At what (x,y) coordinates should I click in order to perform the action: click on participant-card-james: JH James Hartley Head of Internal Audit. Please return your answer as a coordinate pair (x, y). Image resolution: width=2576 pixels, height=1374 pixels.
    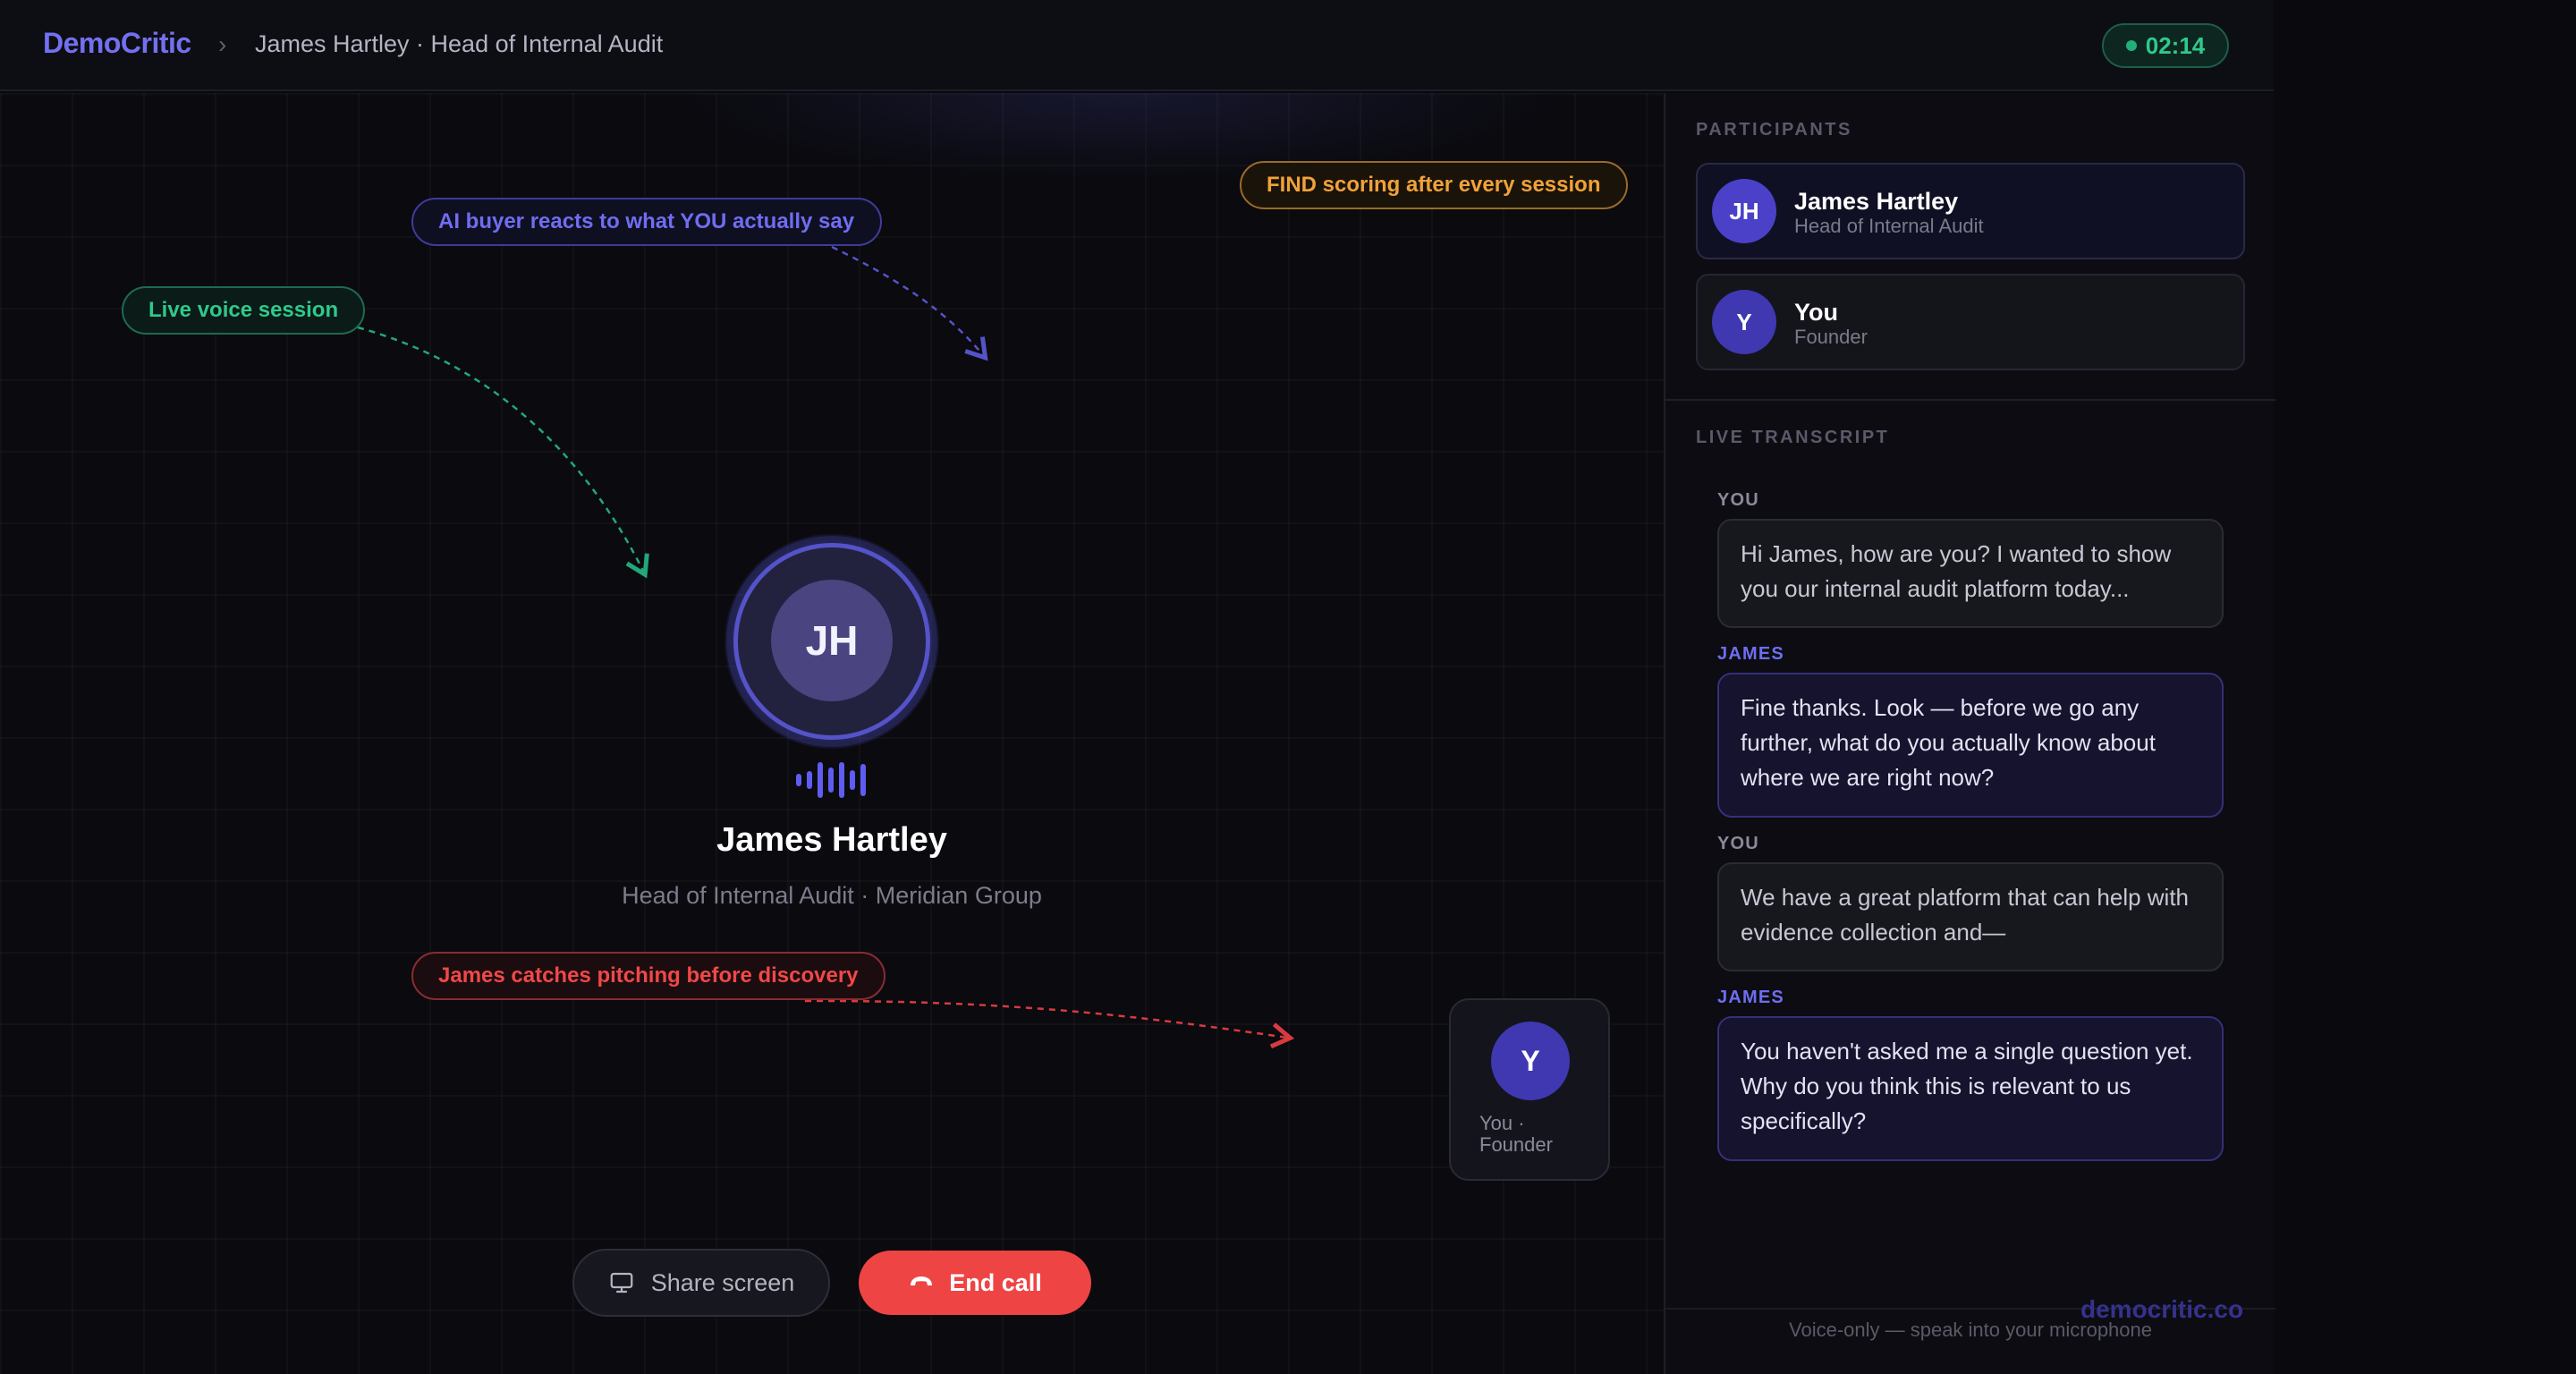
    Looking at the image, I should click on (1970, 211).